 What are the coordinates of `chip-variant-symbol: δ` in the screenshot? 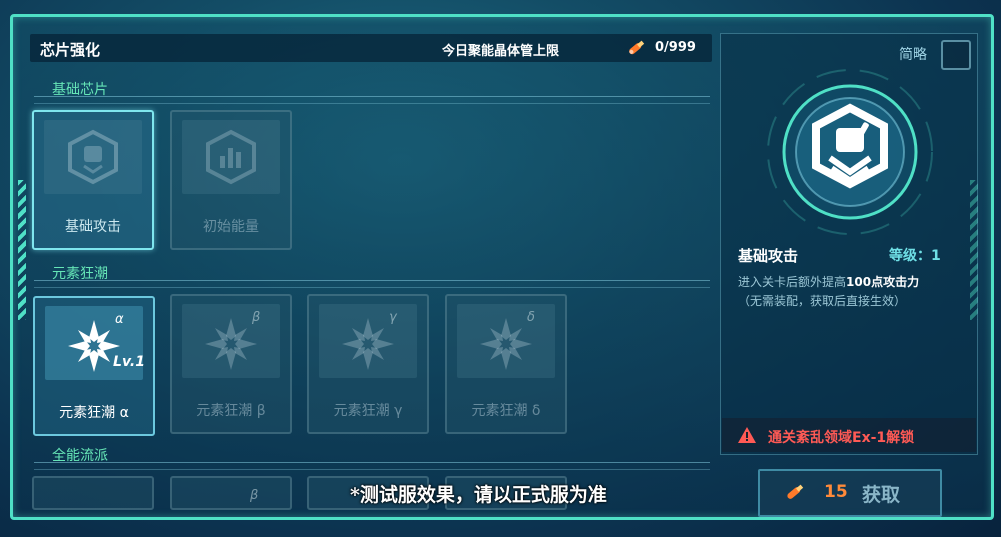 It's located at (531, 317).